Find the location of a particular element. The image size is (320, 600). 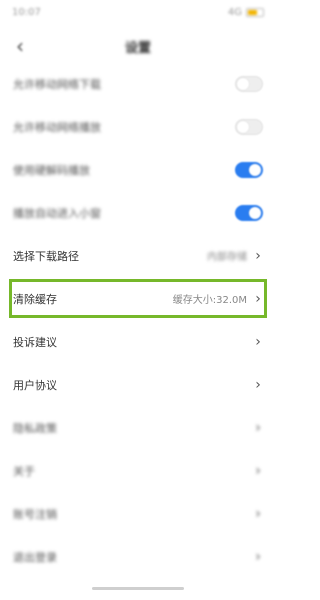

setting-label: 允许移动网络下载 is located at coordinates (57, 84).